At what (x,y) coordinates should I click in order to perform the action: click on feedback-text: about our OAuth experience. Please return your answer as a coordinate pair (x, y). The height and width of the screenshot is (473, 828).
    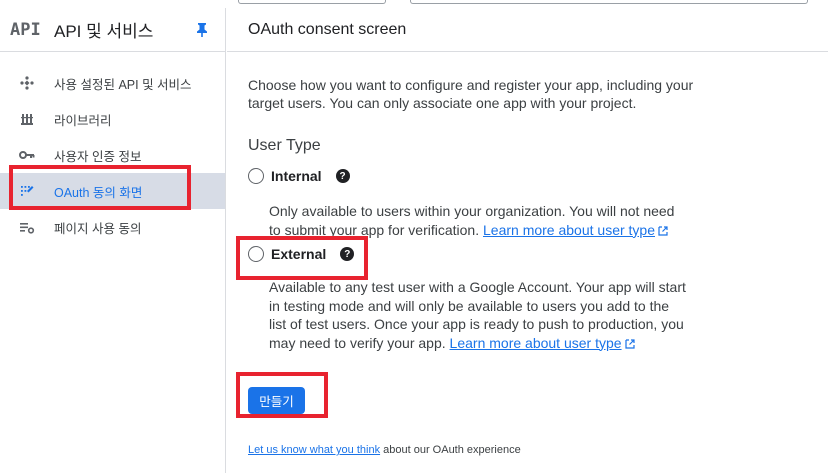
    Looking at the image, I should click on (450, 450).